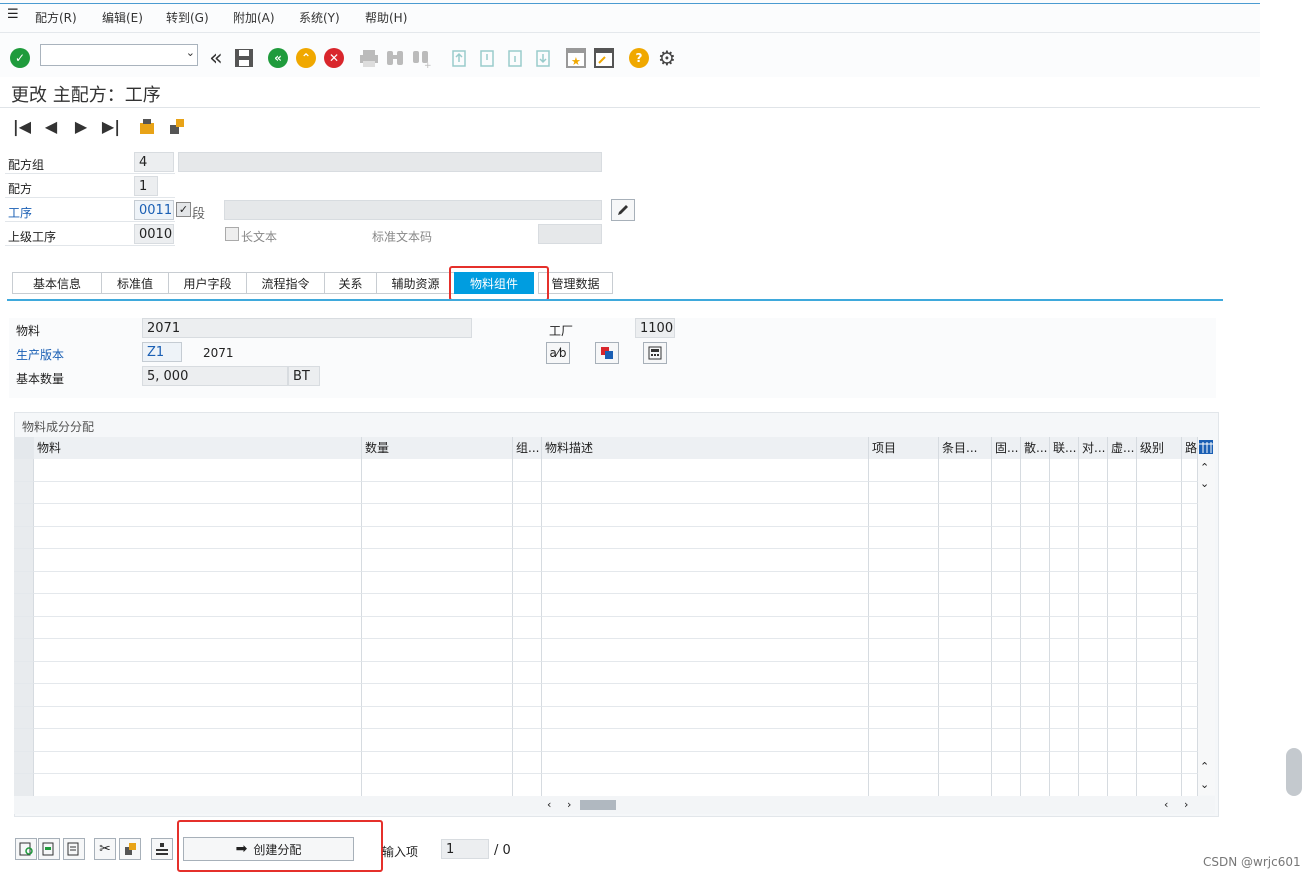  Describe the element at coordinates (57, 283) in the screenshot. I see `tab-basic-info: 基本信息` at that location.